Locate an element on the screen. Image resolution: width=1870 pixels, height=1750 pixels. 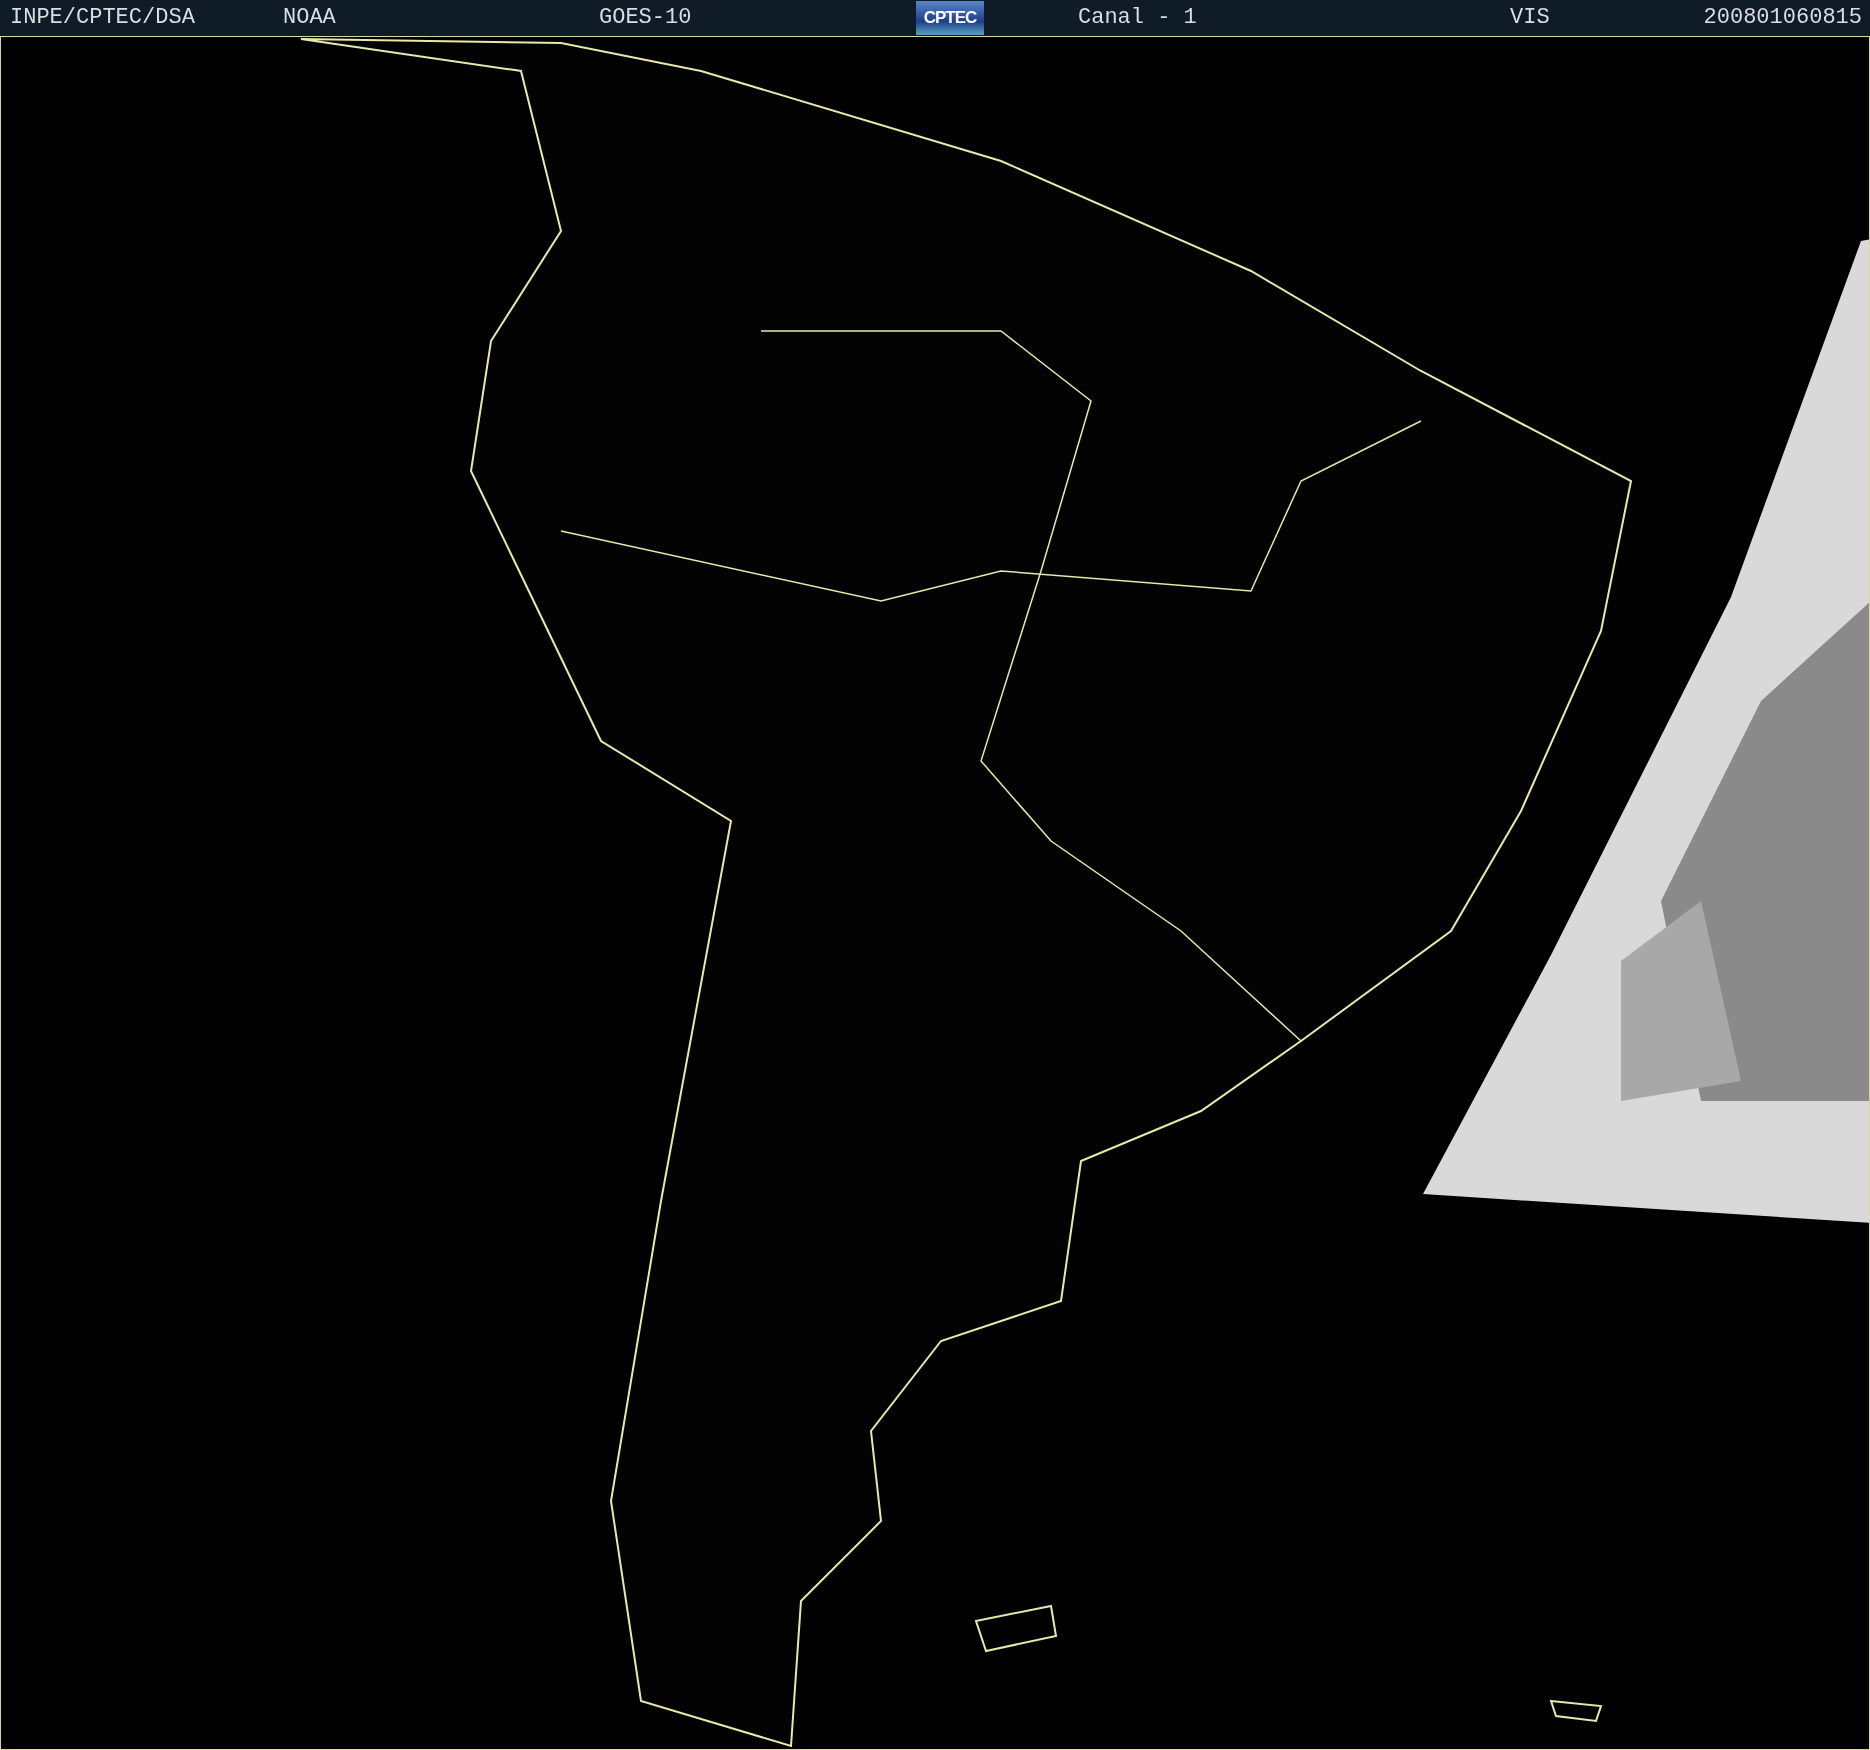
header-label: Canal - 1 is located at coordinates (1137, 18).